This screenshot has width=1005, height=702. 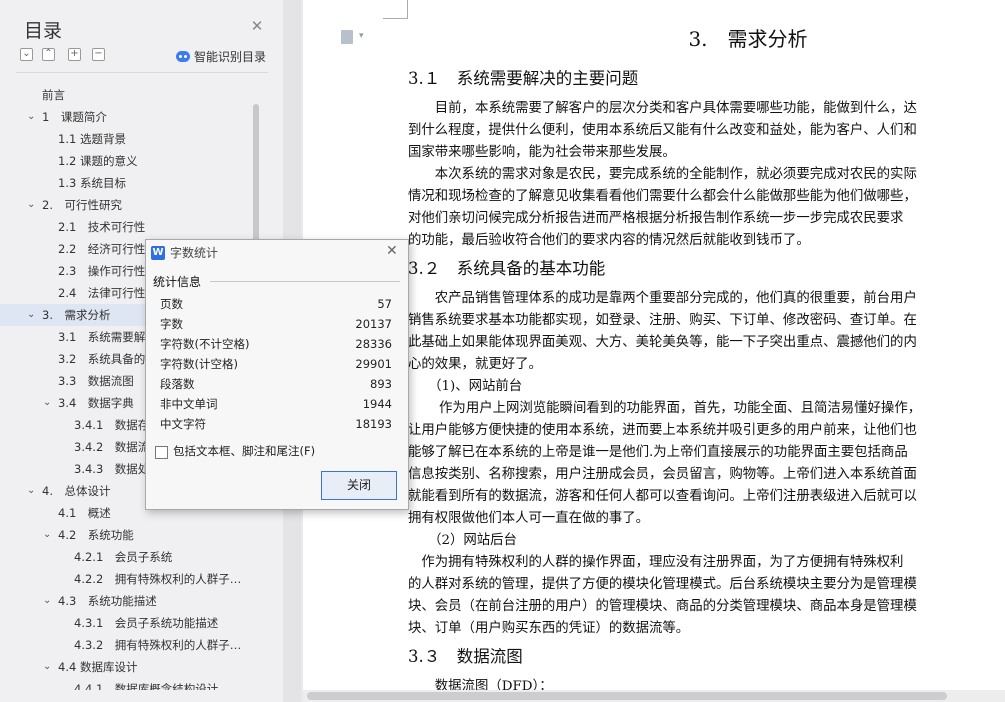 What do you see at coordinates (373, 364) in the screenshot?
I see `stat-value: 29901` at bounding box center [373, 364].